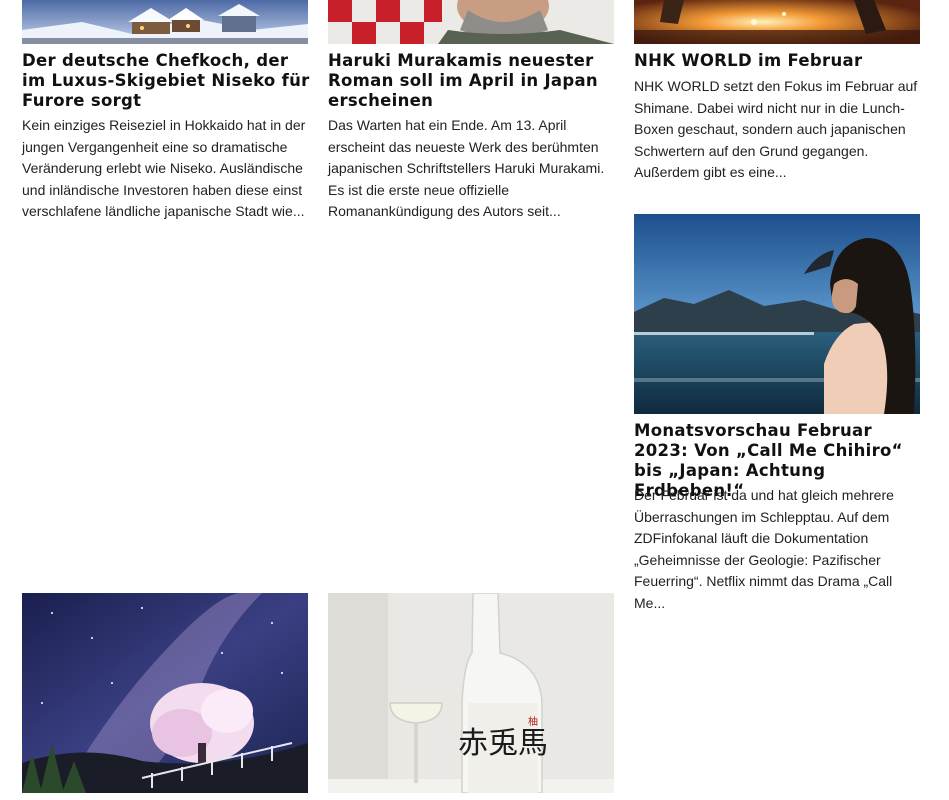 The width and height of the screenshot is (949, 800). I want to click on snowy-village-image, so click(165, 22).